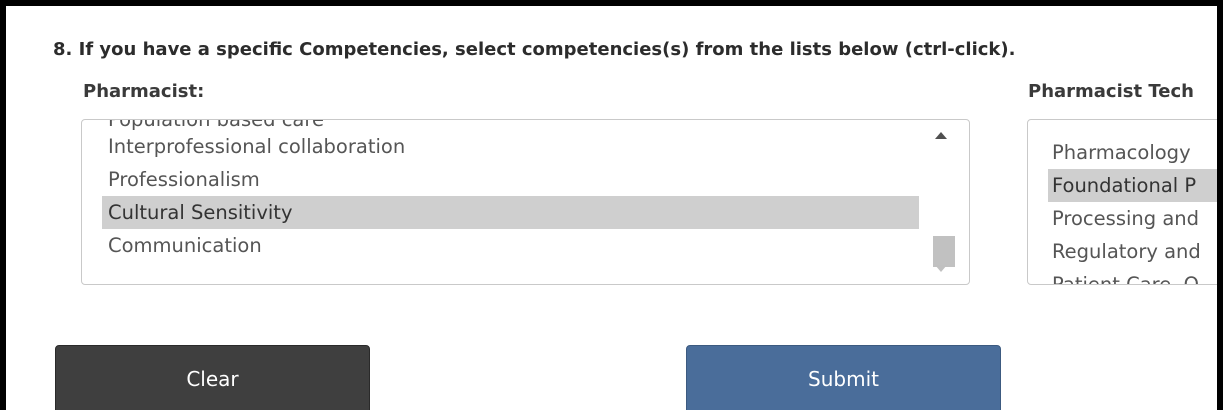 The width and height of the screenshot is (1223, 410). I want to click on scroll-thumb, so click(944, 251).